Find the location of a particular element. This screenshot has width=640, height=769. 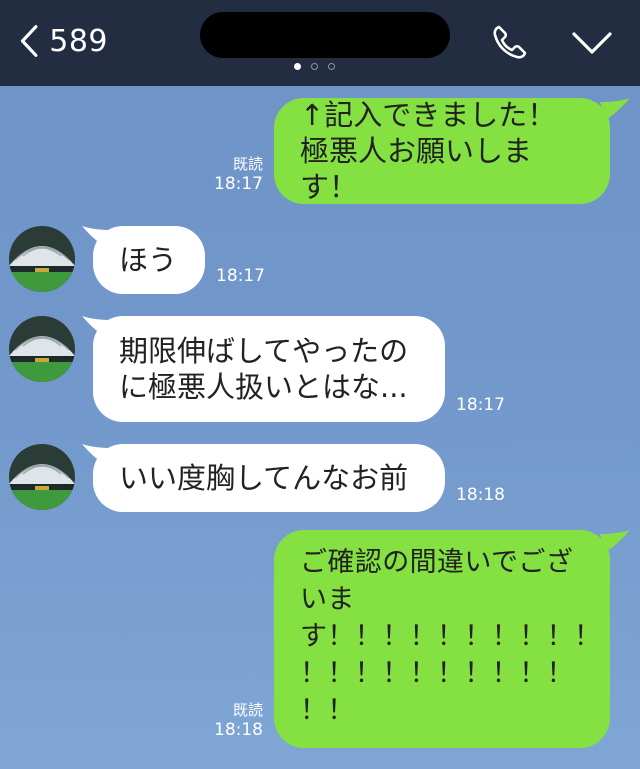

page-indicator is located at coordinates (314, 66).